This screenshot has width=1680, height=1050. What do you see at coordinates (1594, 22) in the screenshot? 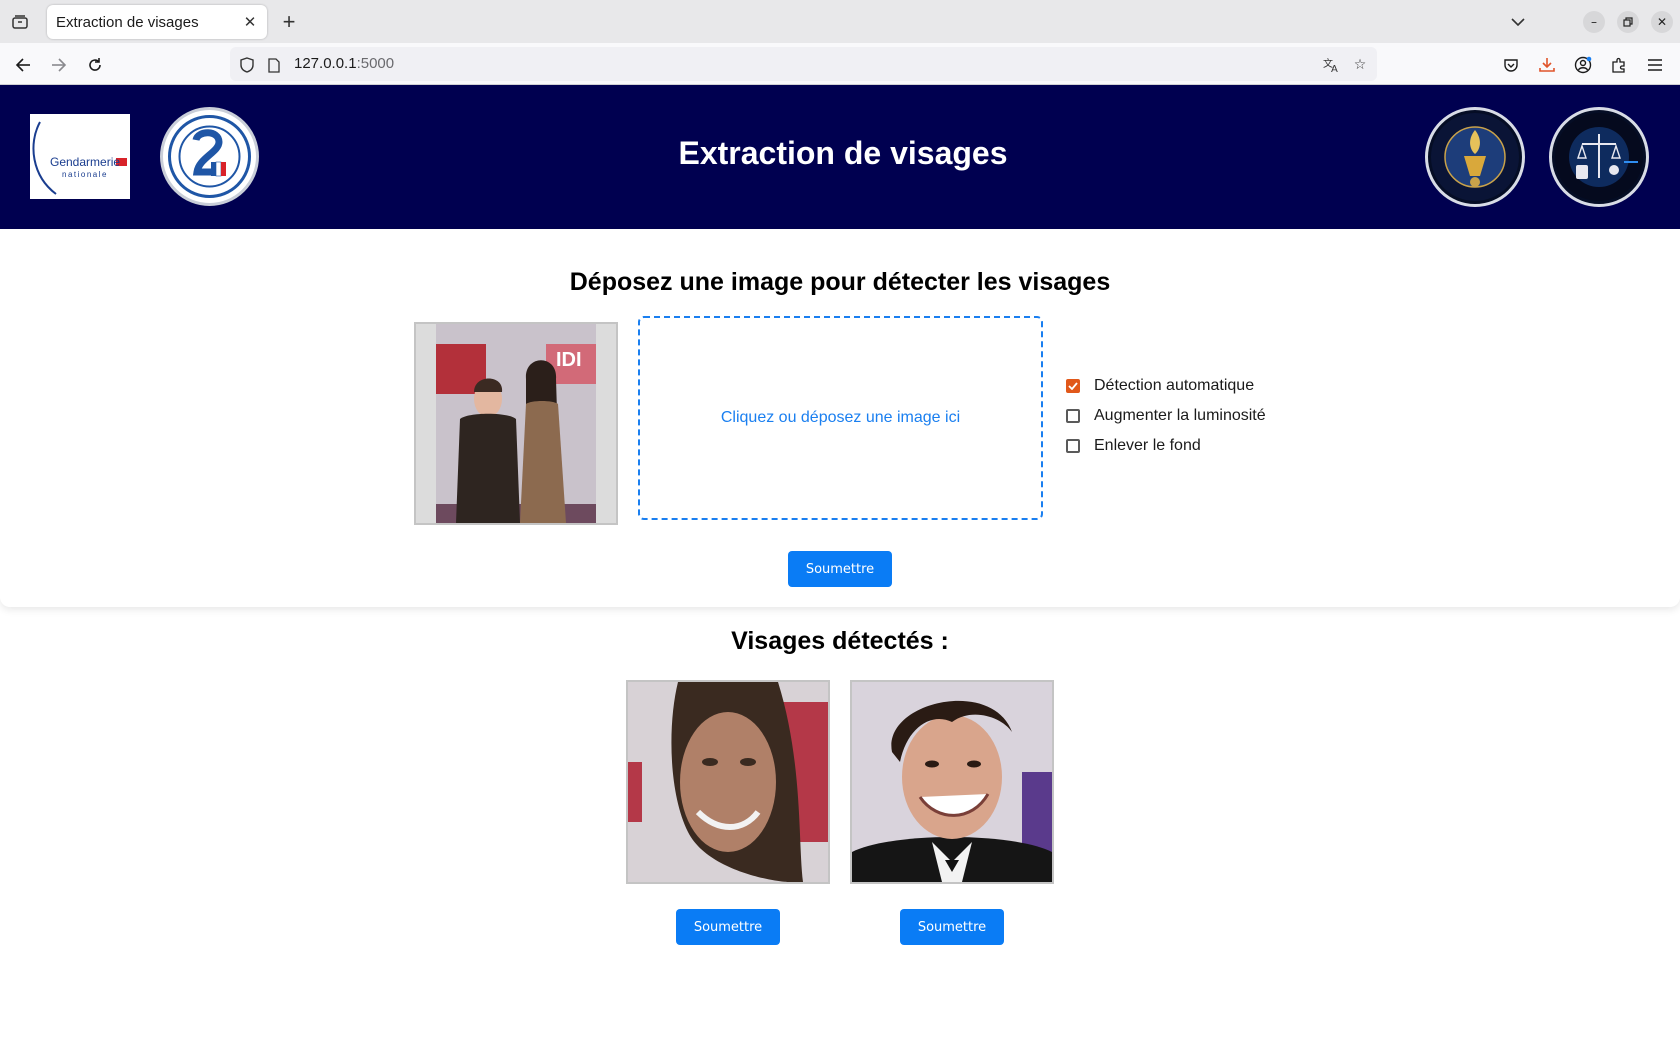
I see `minimize-icon: –` at bounding box center [1594, 22].